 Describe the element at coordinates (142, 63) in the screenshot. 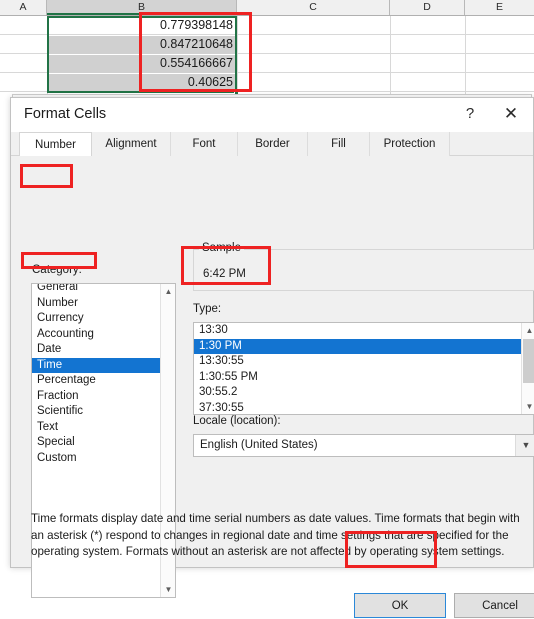

I see `cell-b3: 0.554166667` at that location.